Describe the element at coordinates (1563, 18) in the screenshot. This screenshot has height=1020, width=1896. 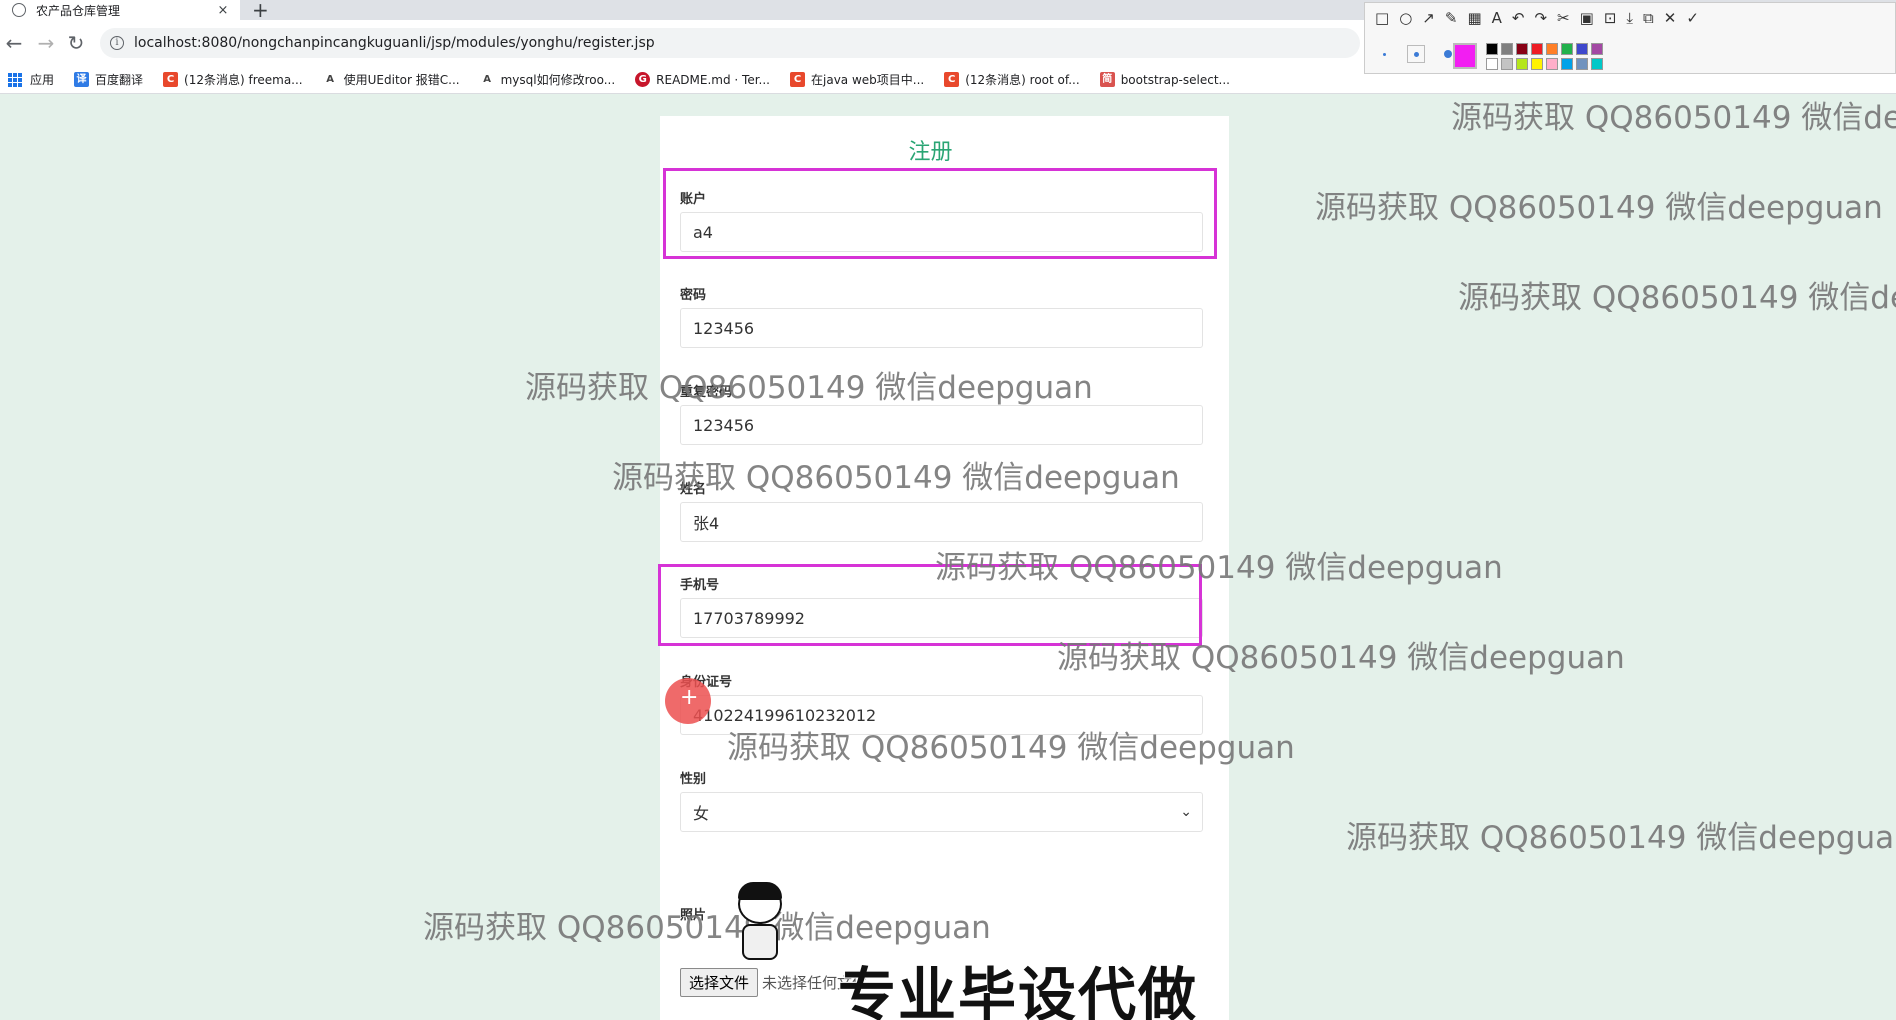
I see `pin-icon: ✂` at that location.